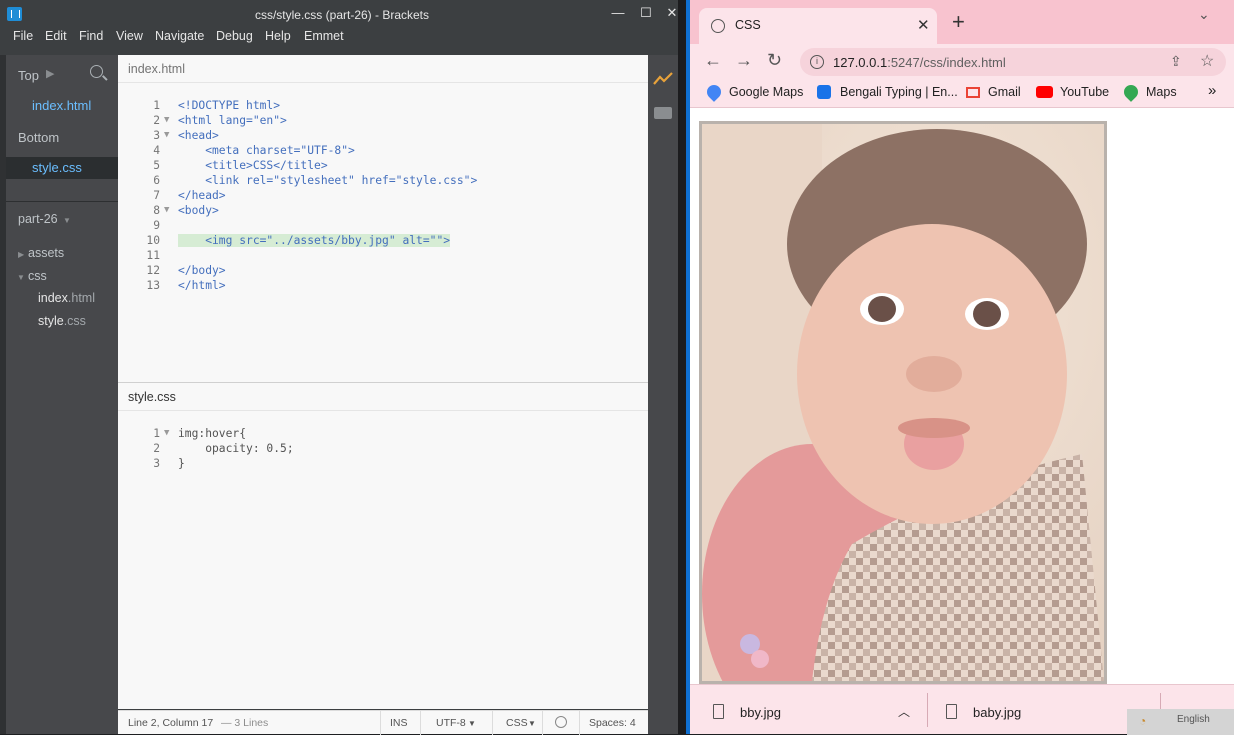 This screenshot has width=1234, height=735. Describe the element at coordinates (62, 201) in the screenshot. I see `sidebar-divider` at that location.